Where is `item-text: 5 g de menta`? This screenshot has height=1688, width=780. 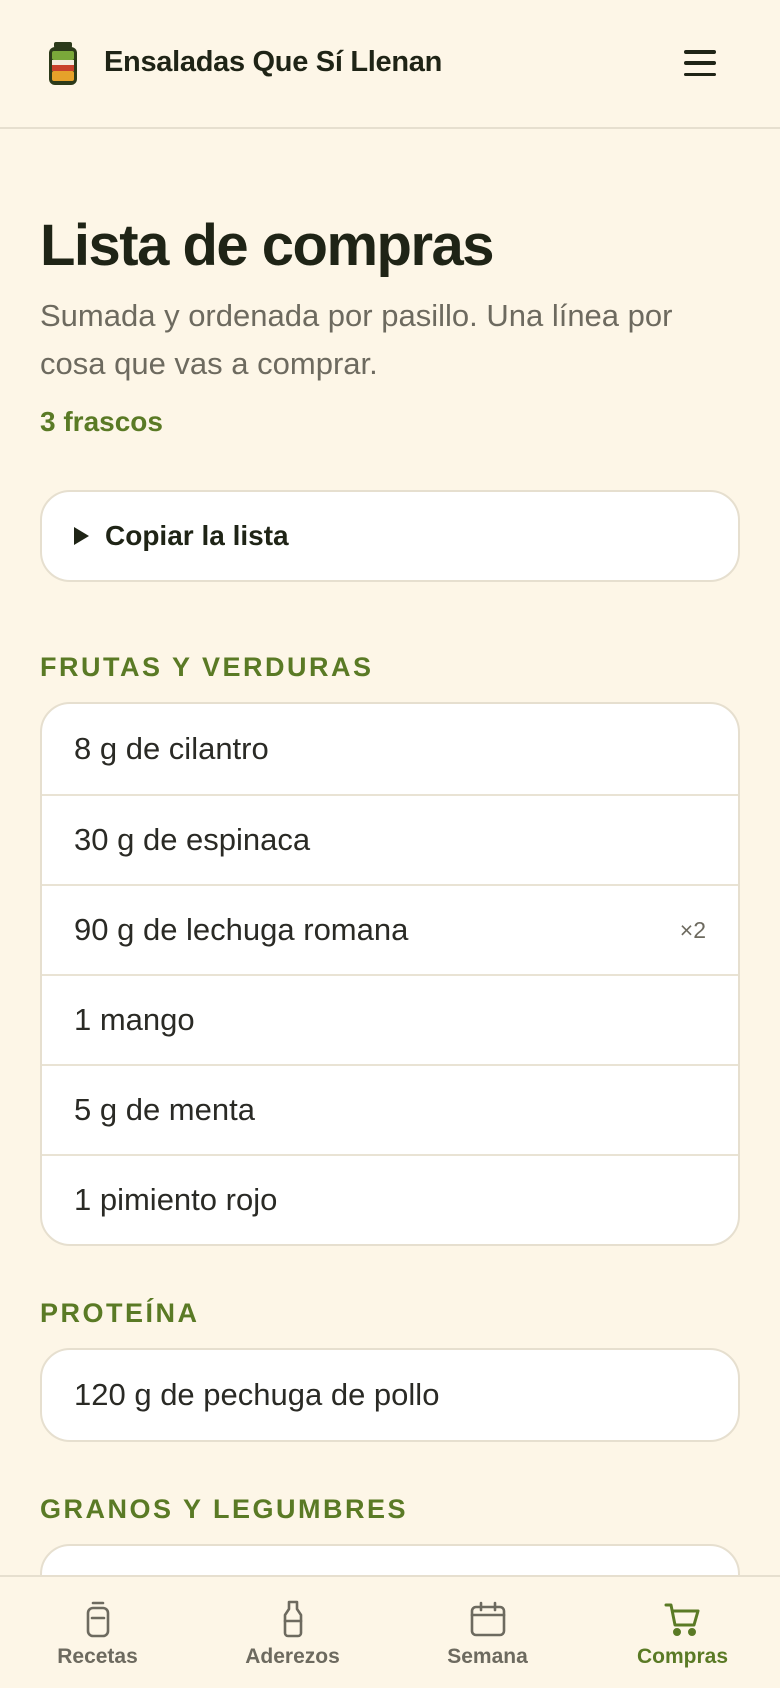 item-text: 5 g de menta is located at coordinates (164, 1109).